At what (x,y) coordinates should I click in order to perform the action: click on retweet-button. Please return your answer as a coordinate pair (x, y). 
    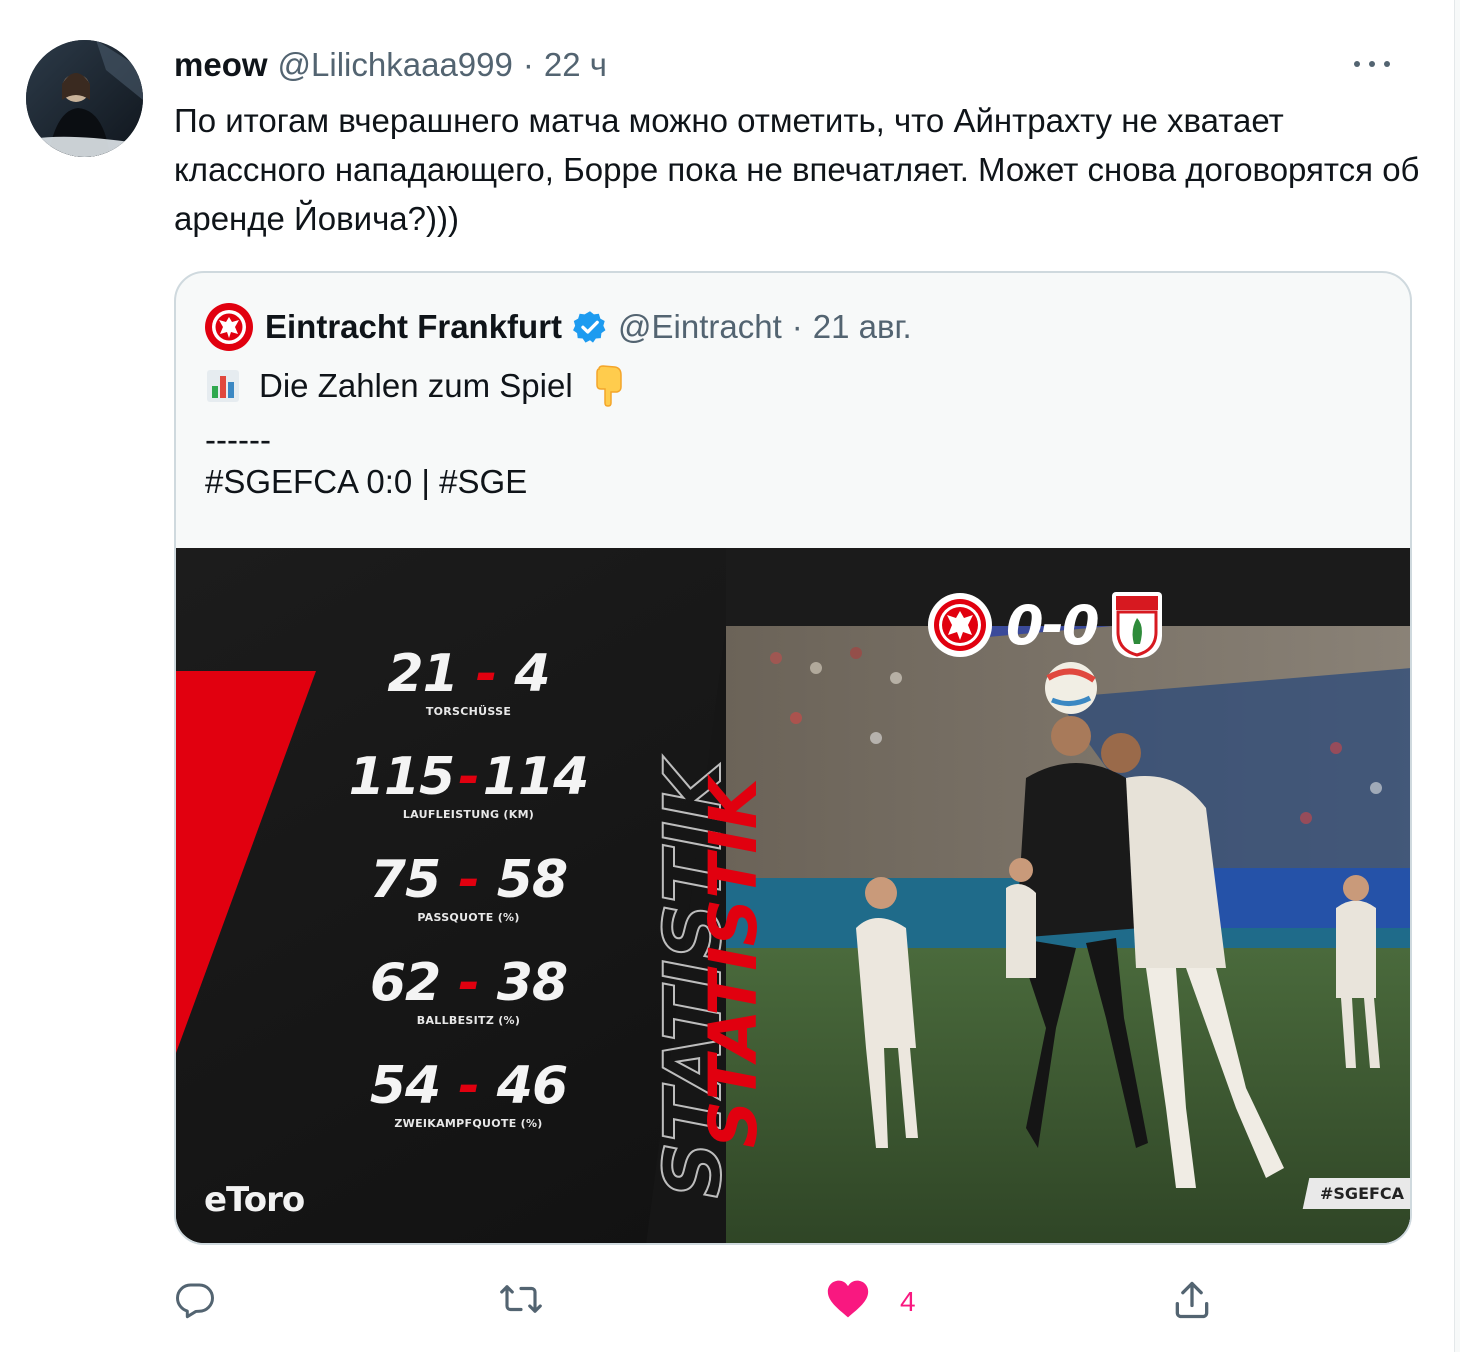
    Looking at the image, I should click on (521, 1301).